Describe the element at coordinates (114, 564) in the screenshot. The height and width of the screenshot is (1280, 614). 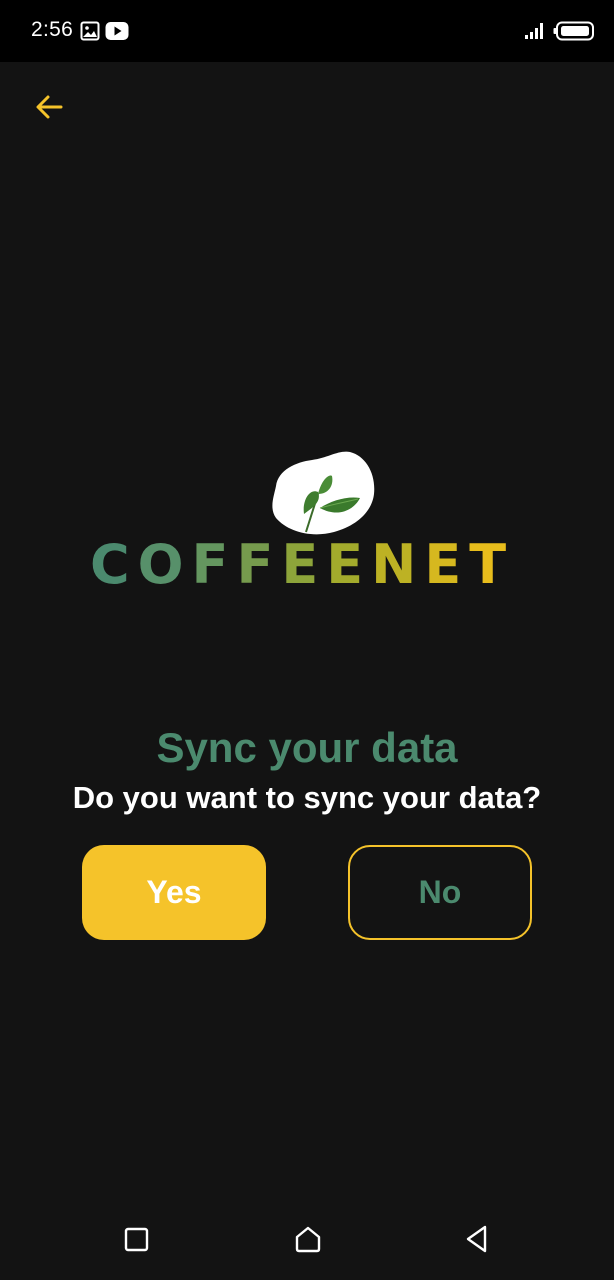
I see `logo-letter: C` at that location.